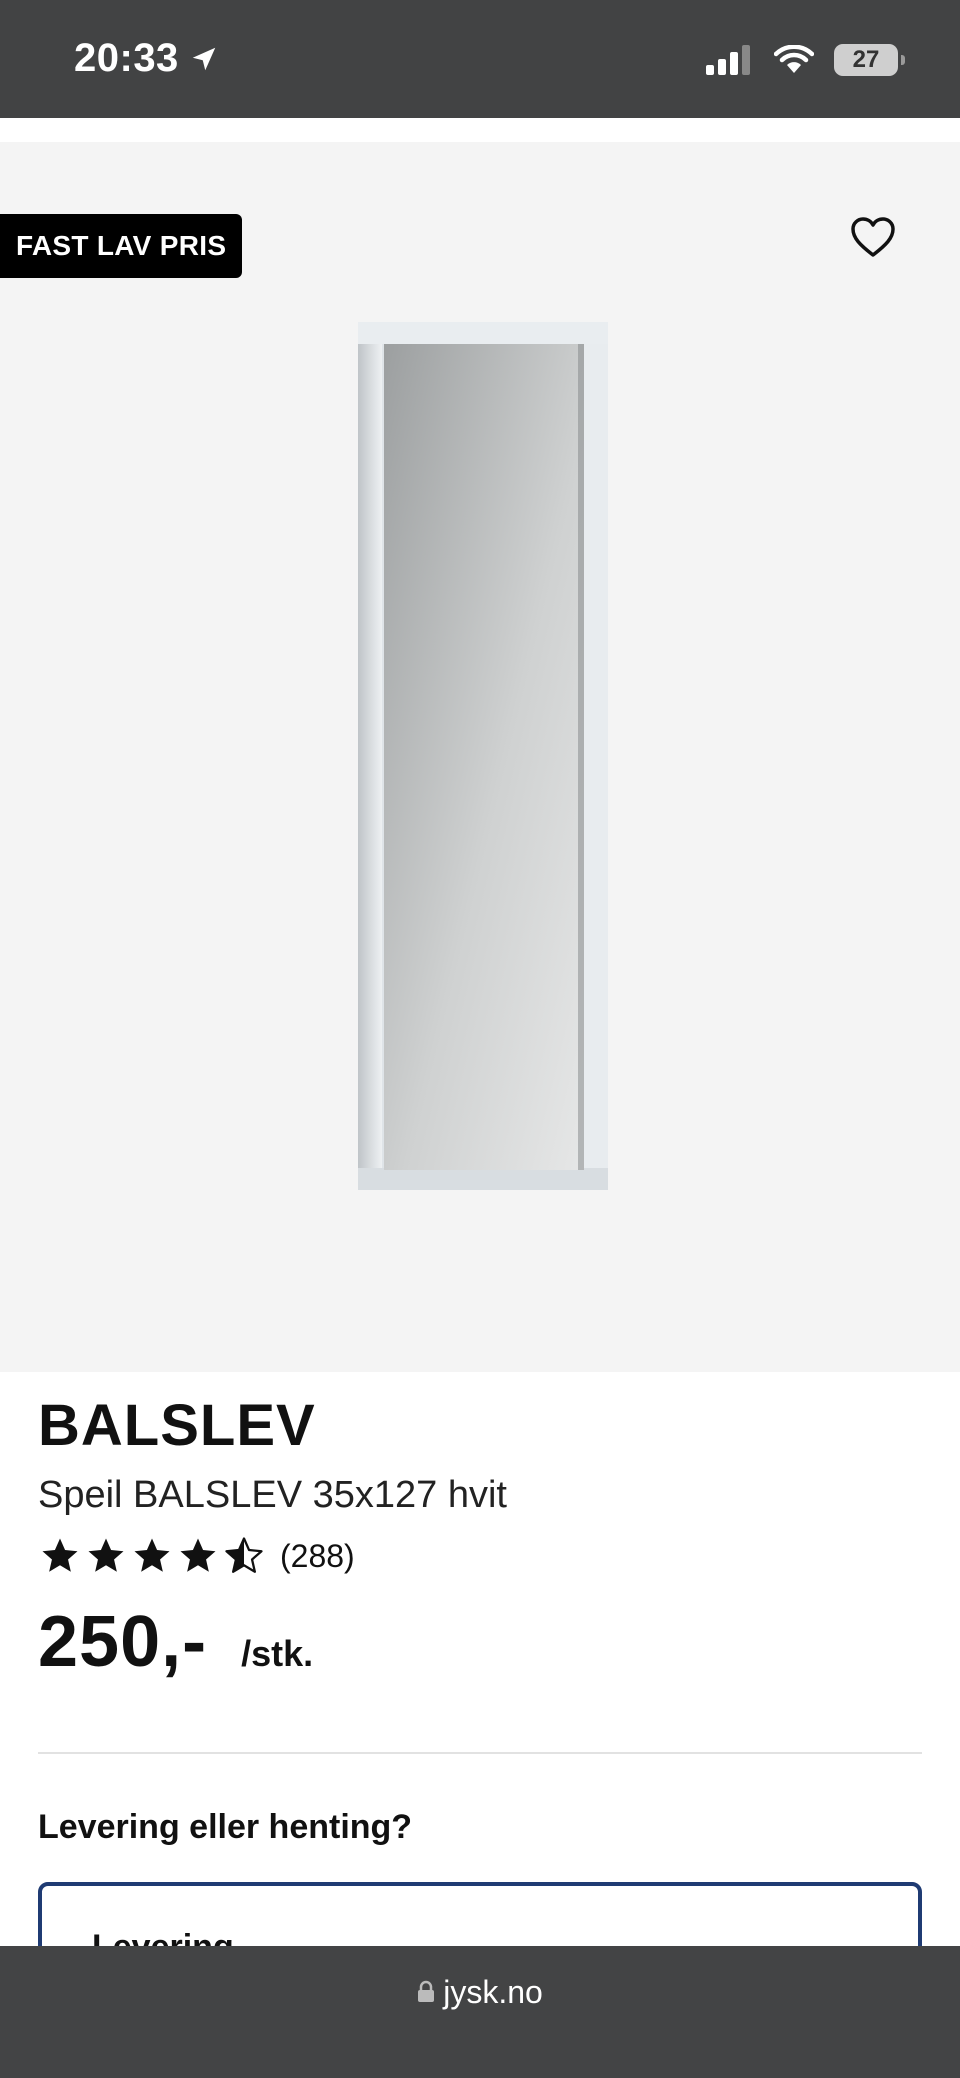  Describe the element at coordinates (123, 1642) in the screenshot. I see `price: 250,-` at that location.